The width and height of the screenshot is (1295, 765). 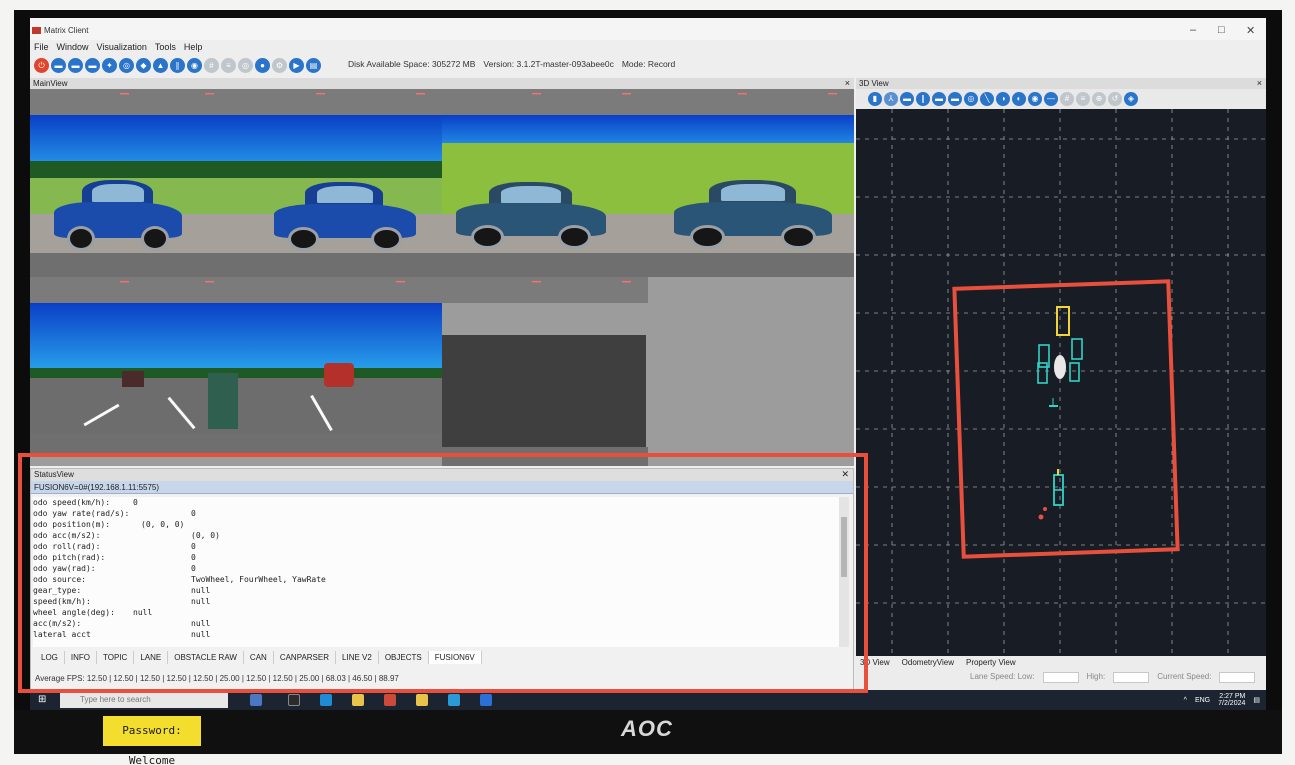 What do you see at coordinates (143, 65) in the screenshot?
I see `traffic-sign-icon: ◆` at bounding box center [143, 65].